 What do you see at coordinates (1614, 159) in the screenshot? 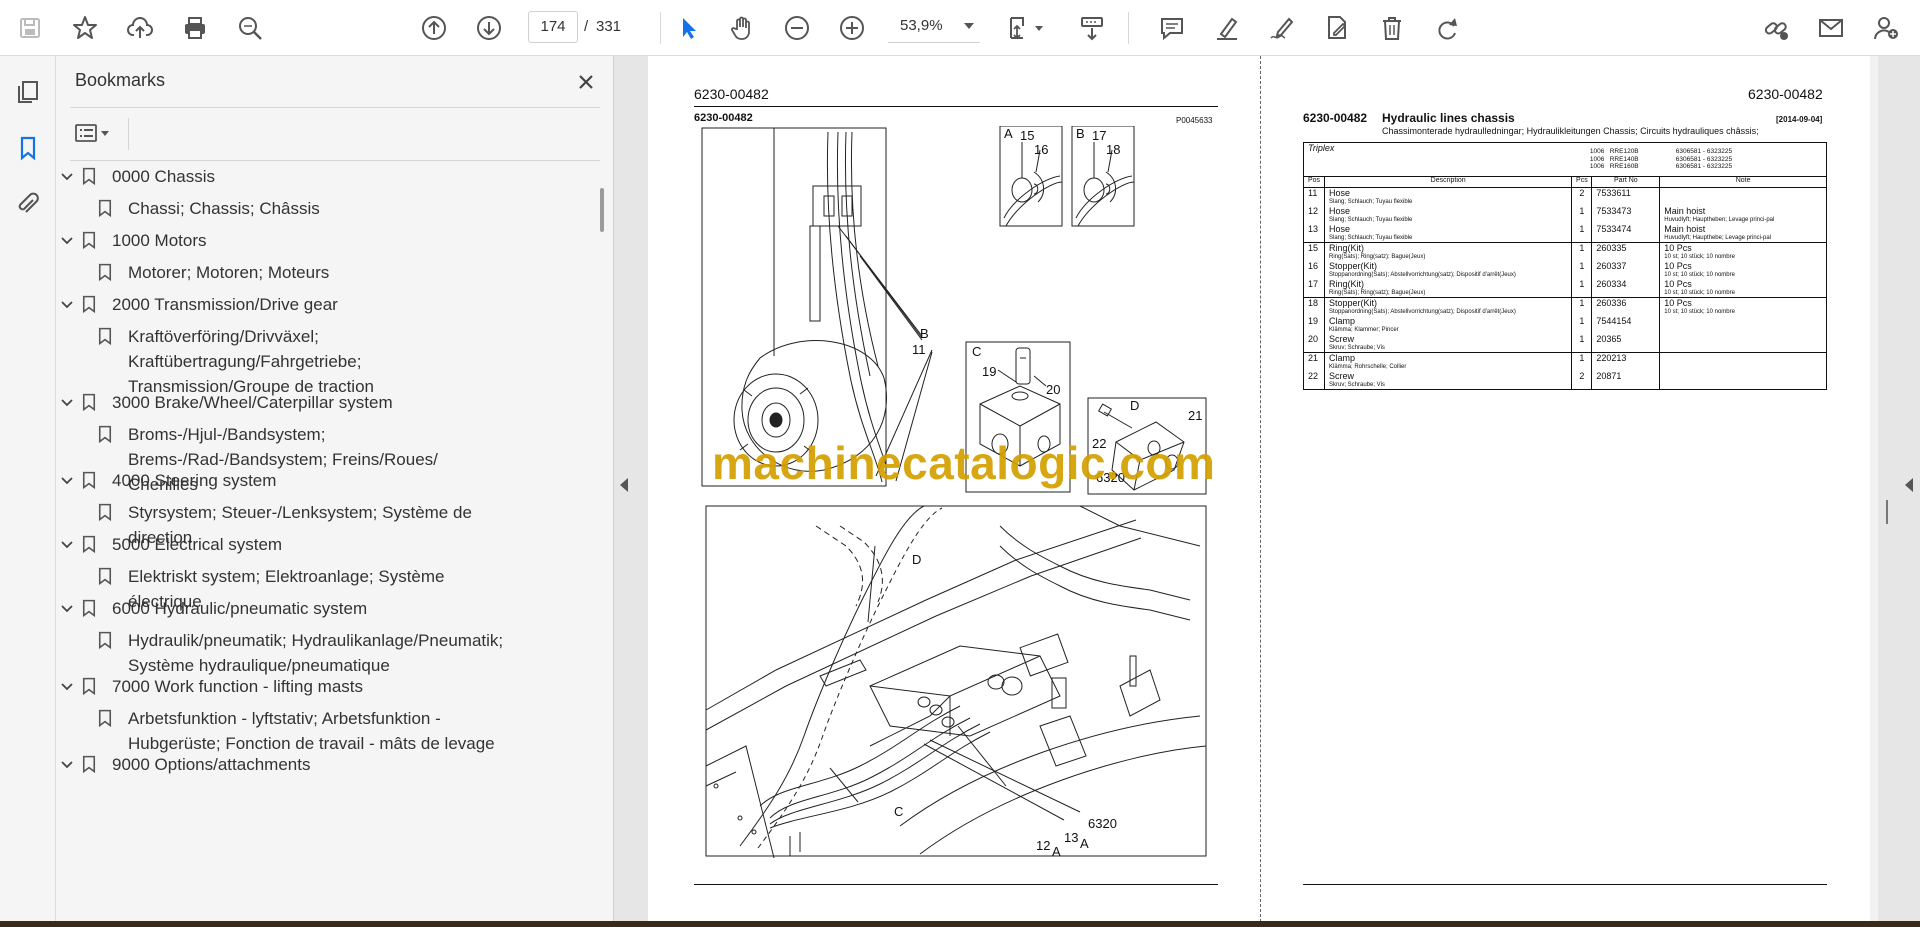
I see `model-list: 1006 RRE120B 1006 RRE140B 1006 RRE160B` at bounding box center [1614, 159].